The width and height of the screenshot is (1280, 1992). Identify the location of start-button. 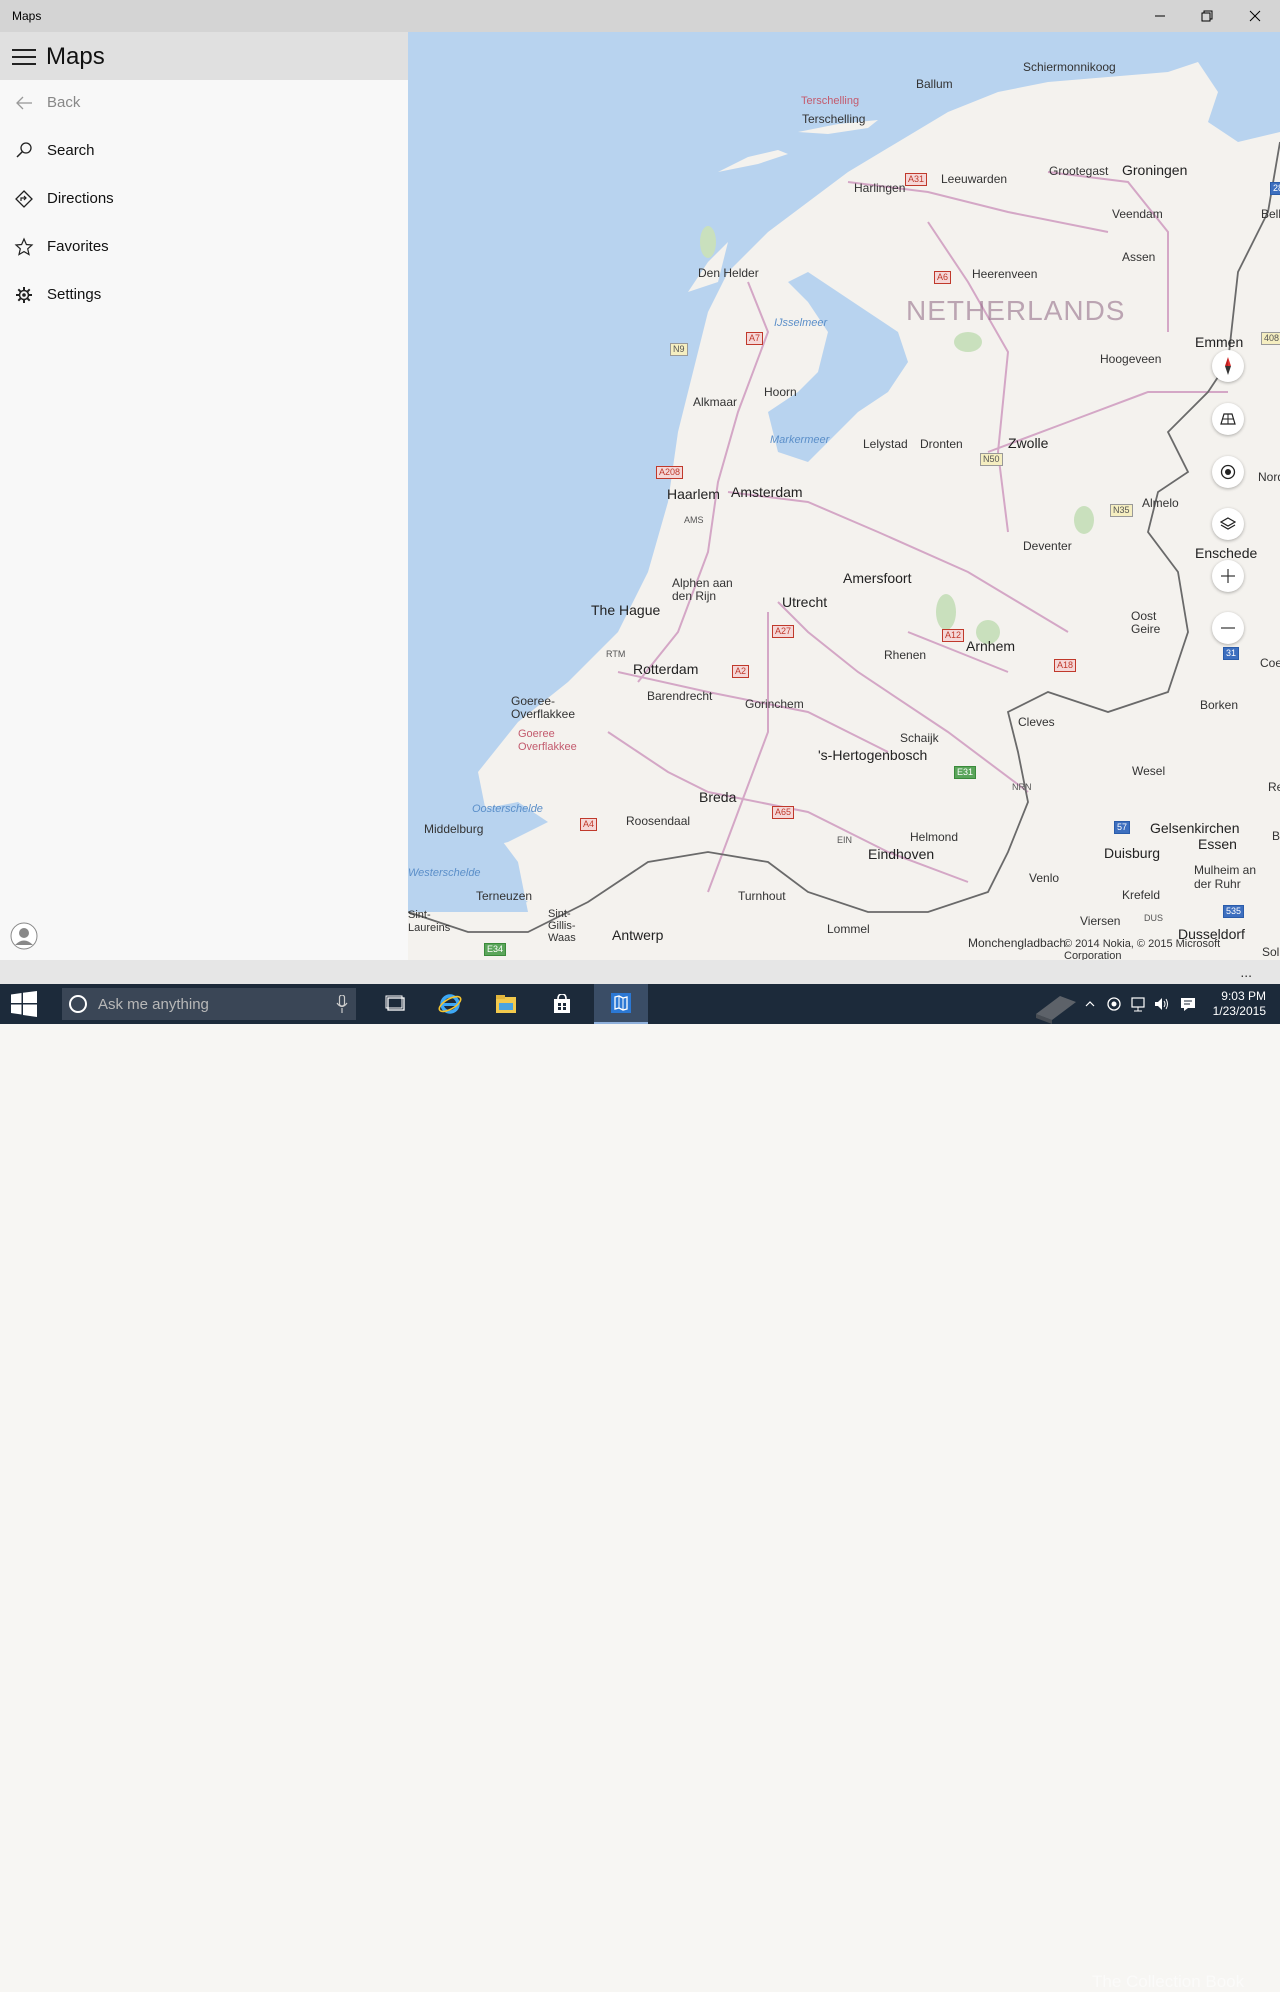
(24, 1004).